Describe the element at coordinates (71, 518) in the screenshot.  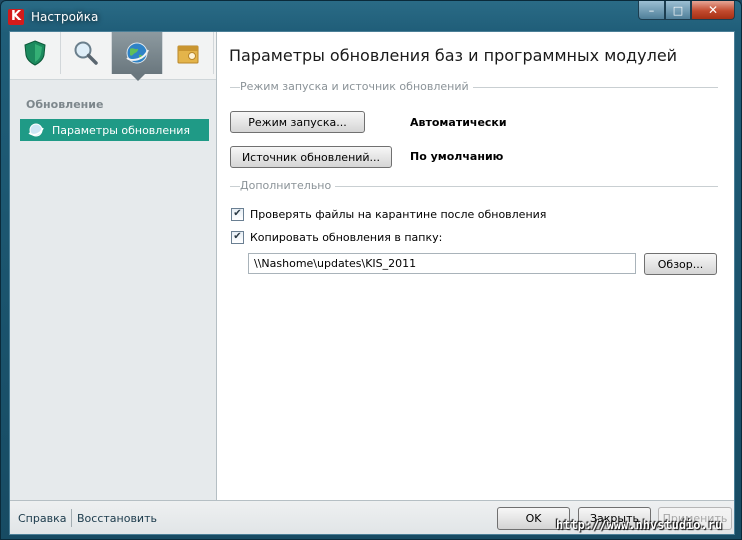
I see `footer-separator` at that location.